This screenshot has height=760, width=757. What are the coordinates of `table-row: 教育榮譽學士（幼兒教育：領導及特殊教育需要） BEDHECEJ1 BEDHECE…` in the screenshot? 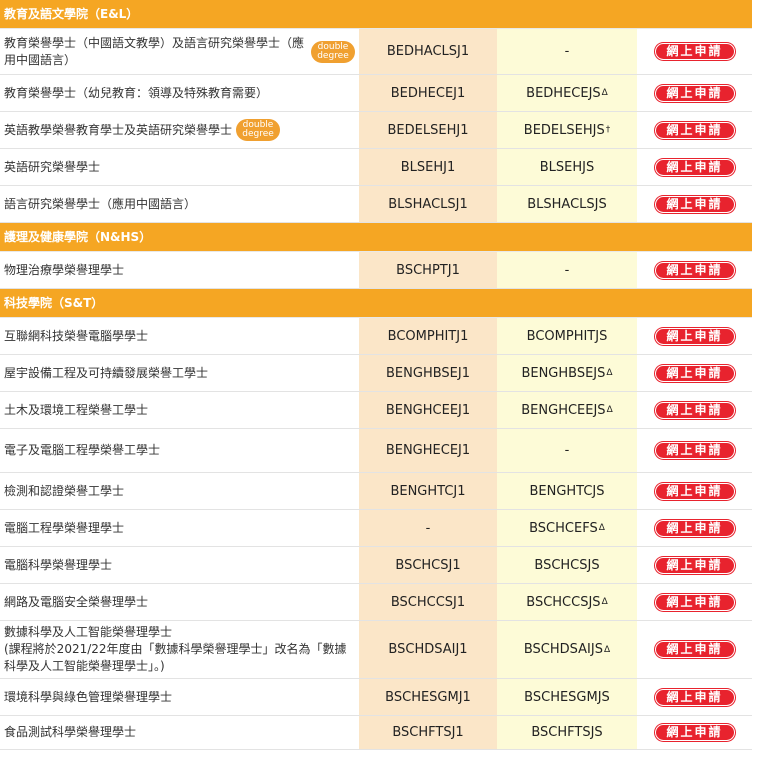 It's located at (376, 93).